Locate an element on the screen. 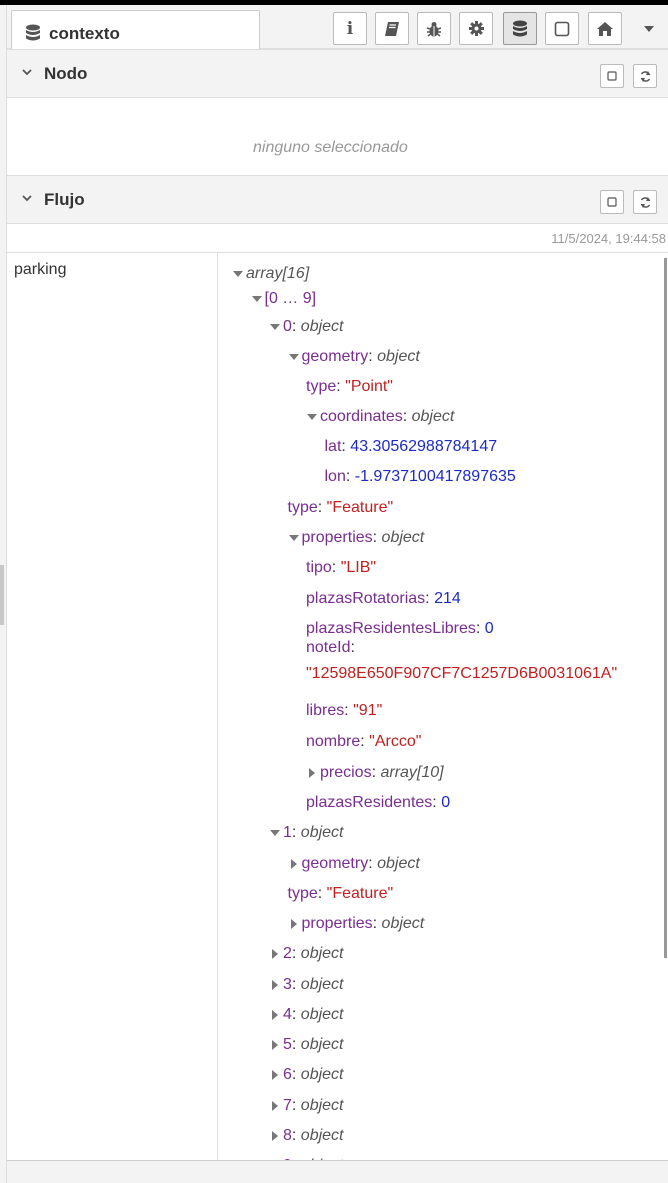  tree-key: 6 is located at coordinates (287, 1074).